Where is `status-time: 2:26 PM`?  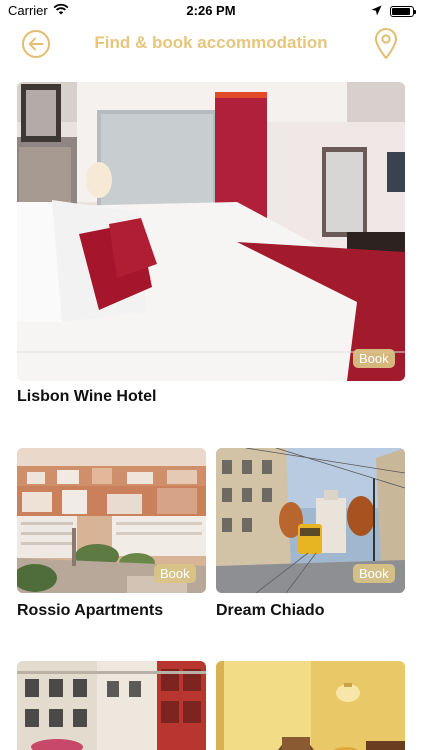 status-time: 2:26 PM is located at coordinates (211, 10).